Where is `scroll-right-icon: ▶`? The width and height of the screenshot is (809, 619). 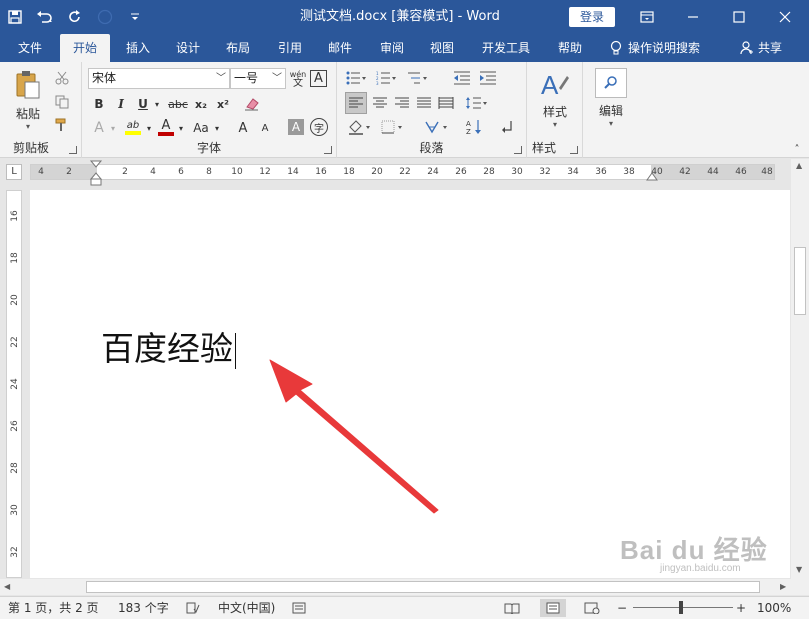 scroll-right-icon: ▶ is located at coordinates (783, 586).